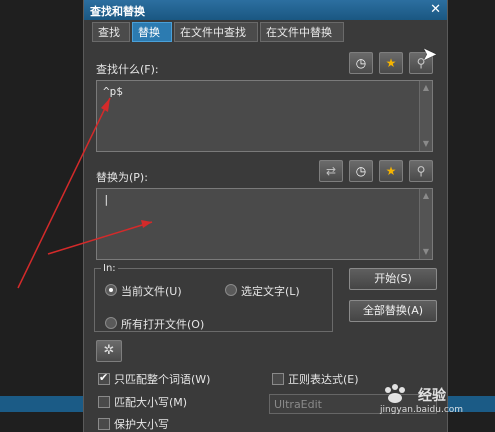 This screenshot has width=495, height=432. I want to click on checkbox-preserve-case-label: 保护大小写, so click(141, 424).